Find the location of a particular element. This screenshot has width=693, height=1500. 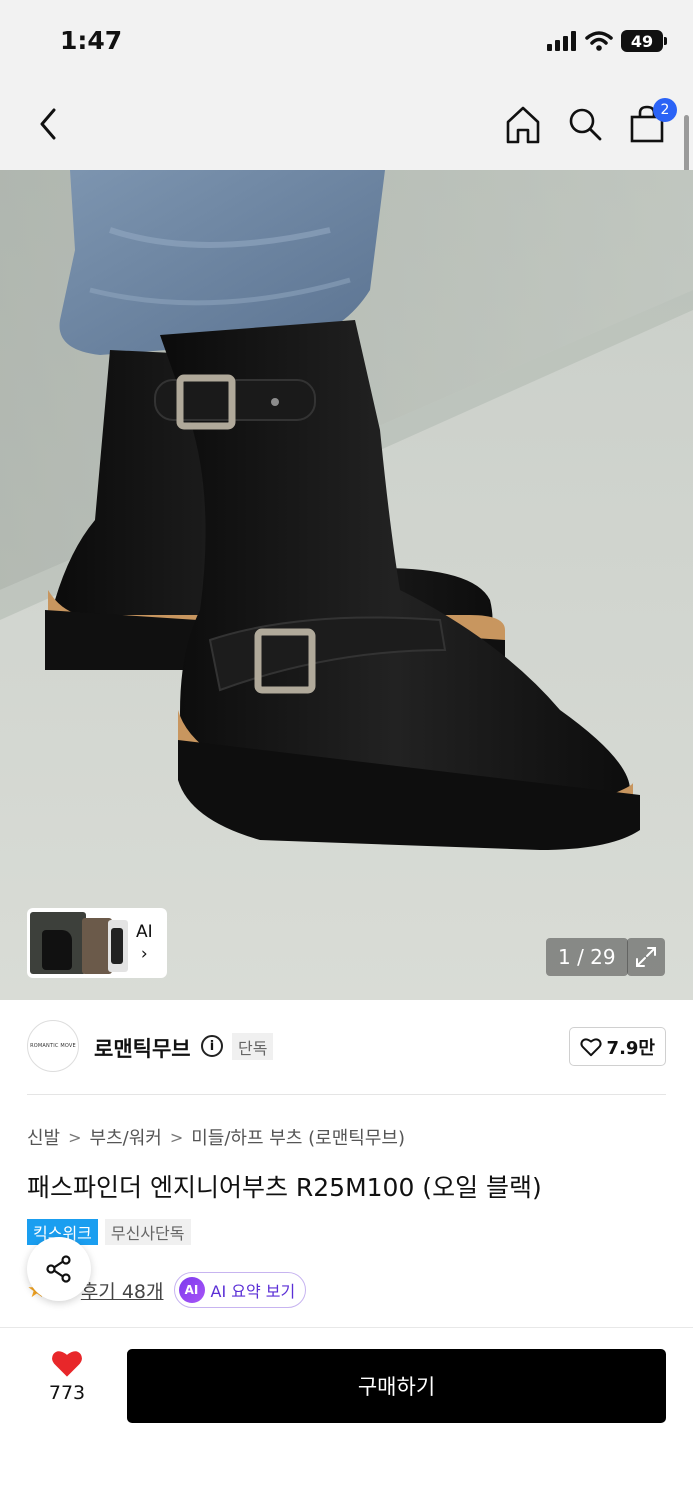

like-count: 773 is located at coordinates (67, 1393).